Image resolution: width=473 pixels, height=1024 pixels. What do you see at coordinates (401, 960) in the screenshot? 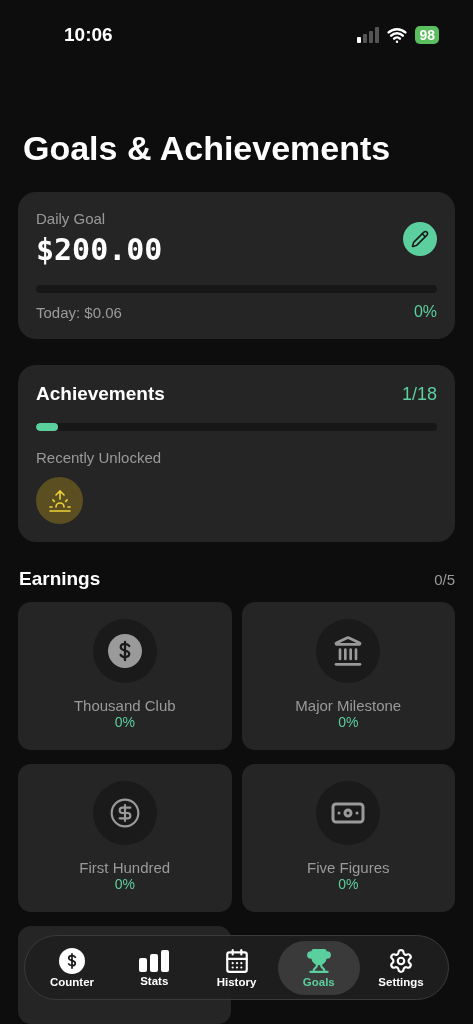
I see `settings-icon` at bounding box center [401, 960].